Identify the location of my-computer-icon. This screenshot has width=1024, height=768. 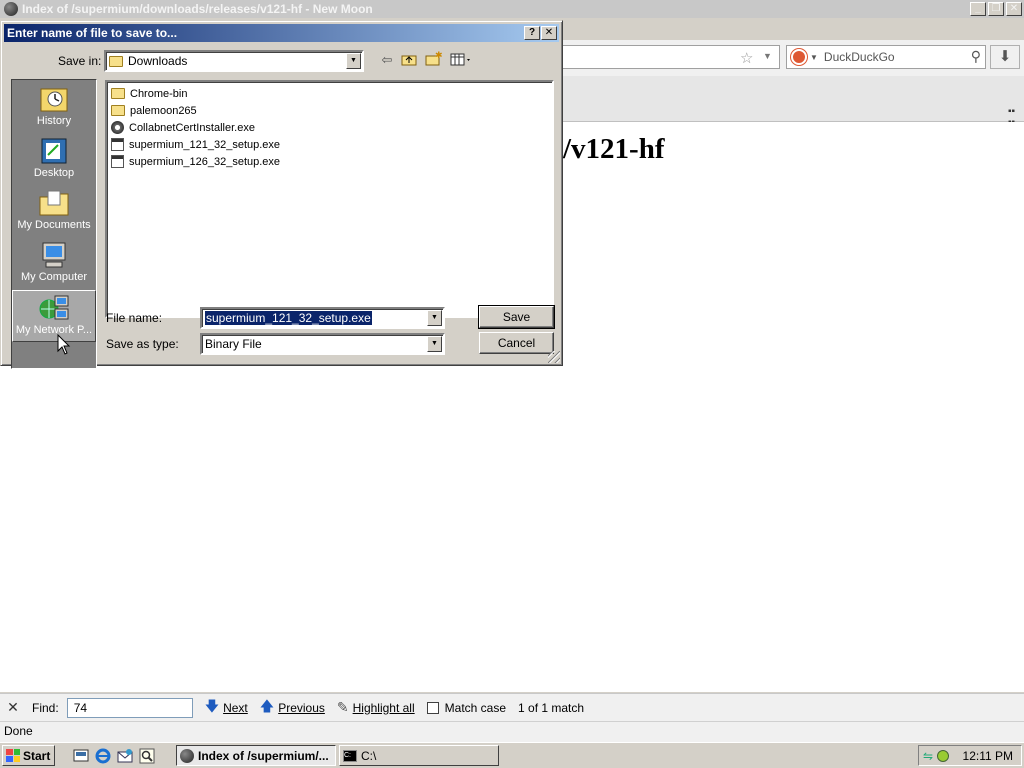
(54, 255).